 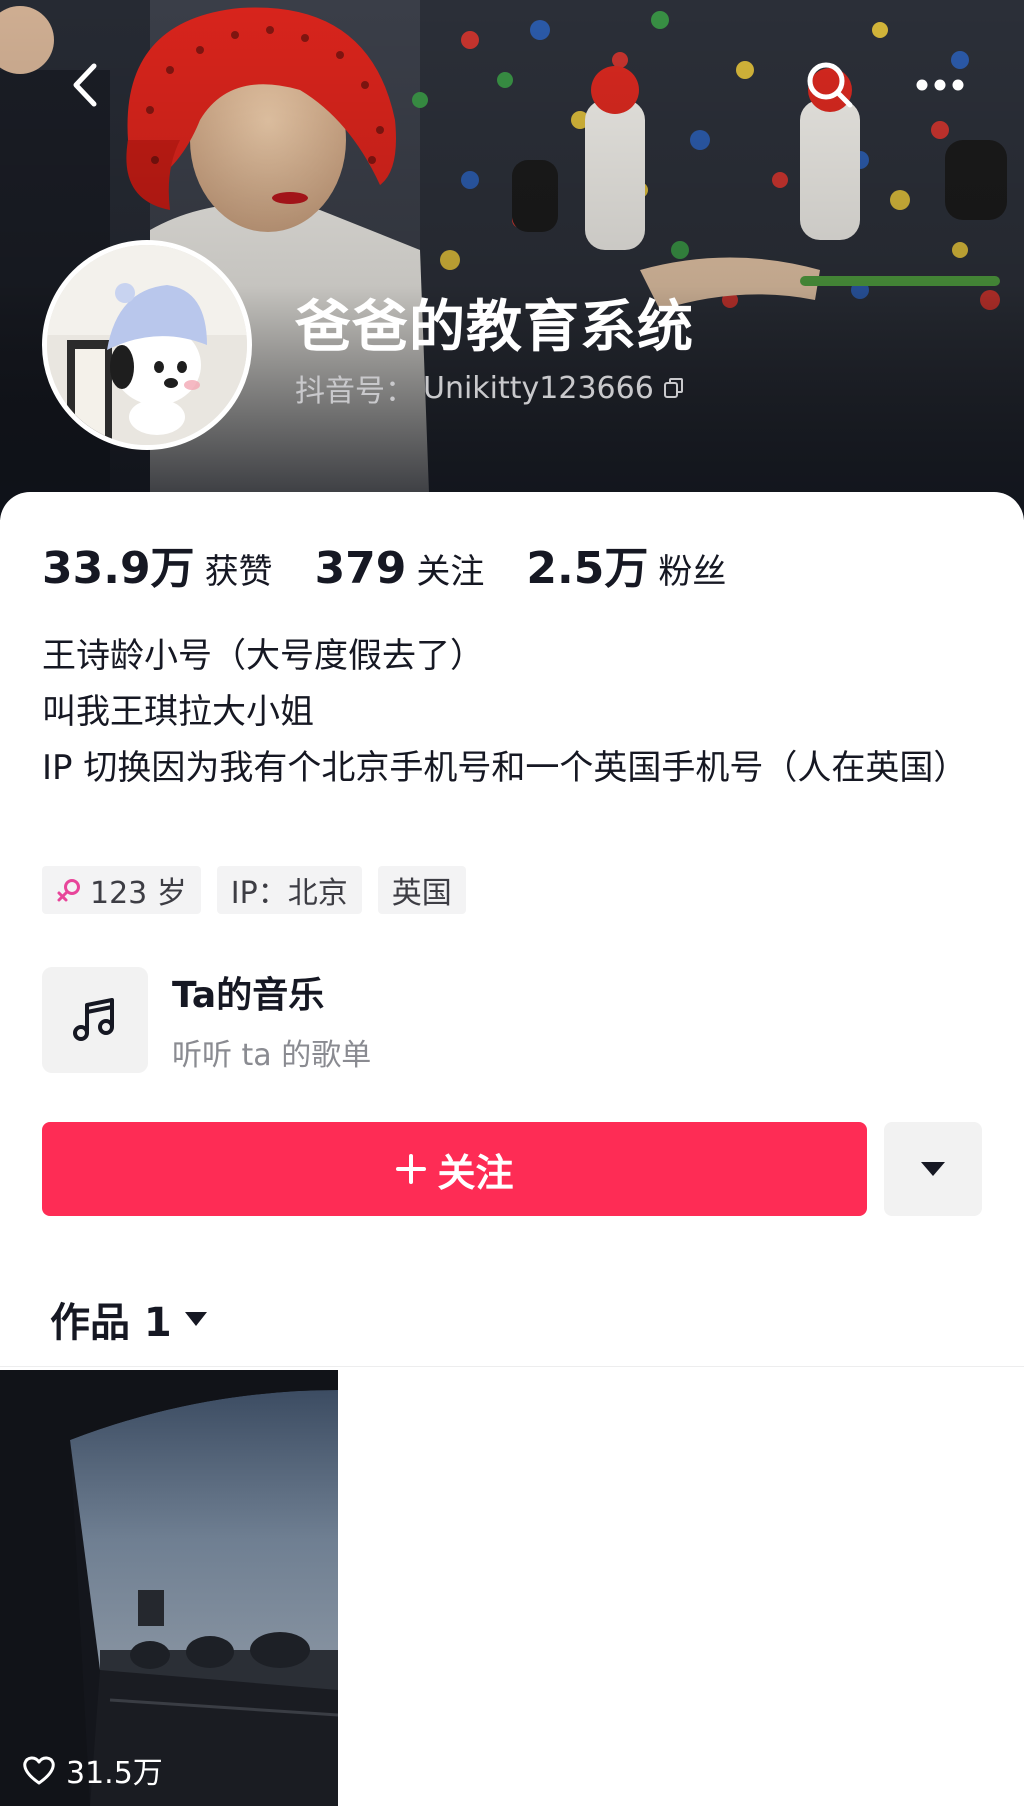 I want to click on stats-row: 33.9万 获赞 379 关注 2.5万 粉丝, so click(x=405, y=564).